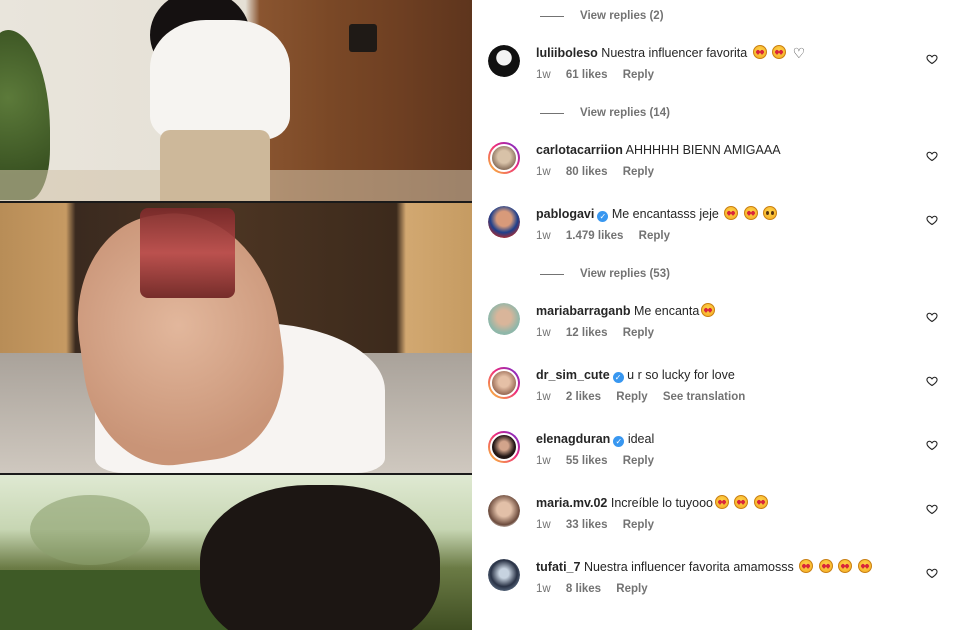 The image size is (958, 630). I want to click on comment-text: Nuestra influencer favorita amamosss, so click(688, 567).